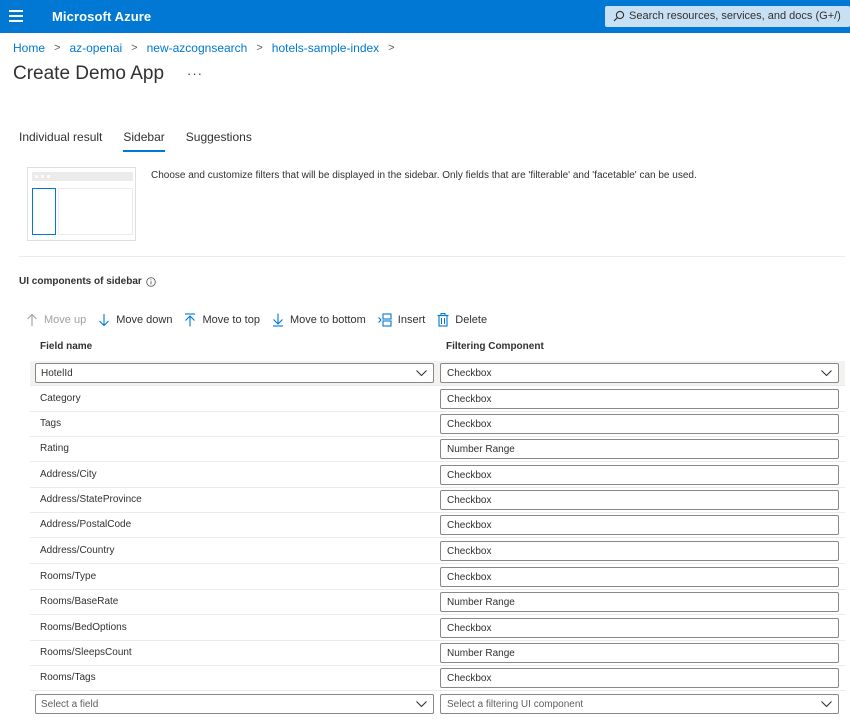 The height and width of the screenshot is (727, 850). What do you see at coordinates (54, 448) in the screenshot?
I see `field-name-cell: Rating` at bounding box center [54, 448].